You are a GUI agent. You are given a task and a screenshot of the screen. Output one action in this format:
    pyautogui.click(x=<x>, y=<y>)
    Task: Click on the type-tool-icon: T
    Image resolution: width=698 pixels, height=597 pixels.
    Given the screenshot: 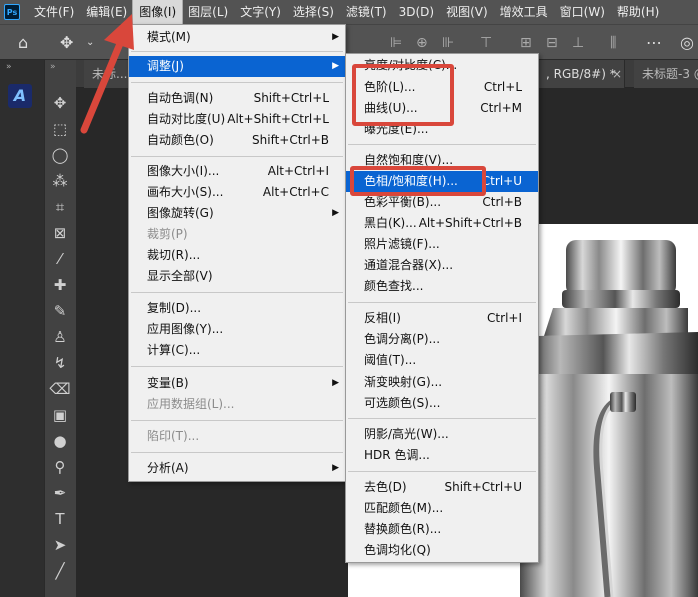 What is the action you would take?
    pyautogui.click(x=60, y=519)
    